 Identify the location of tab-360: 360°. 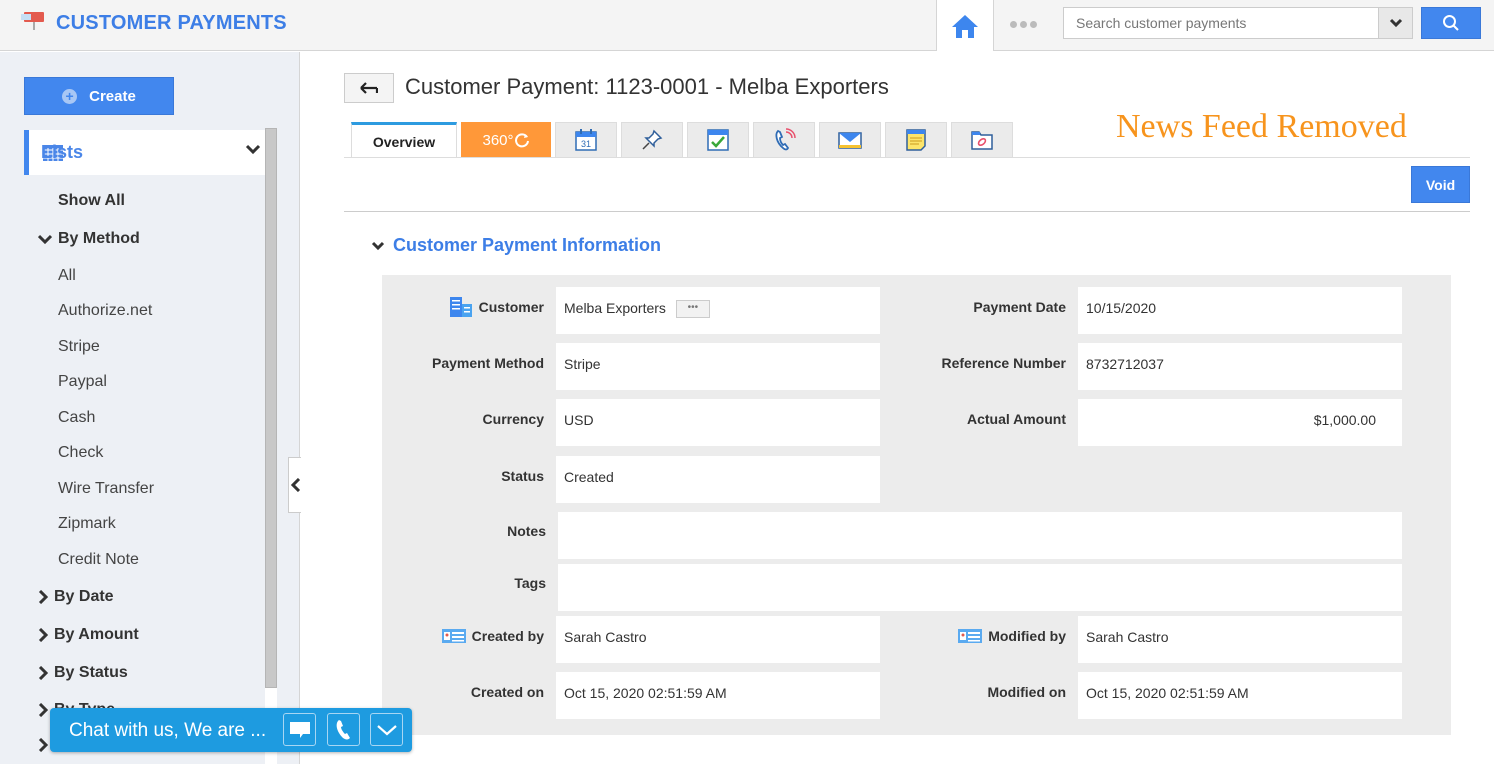
(506, 140).